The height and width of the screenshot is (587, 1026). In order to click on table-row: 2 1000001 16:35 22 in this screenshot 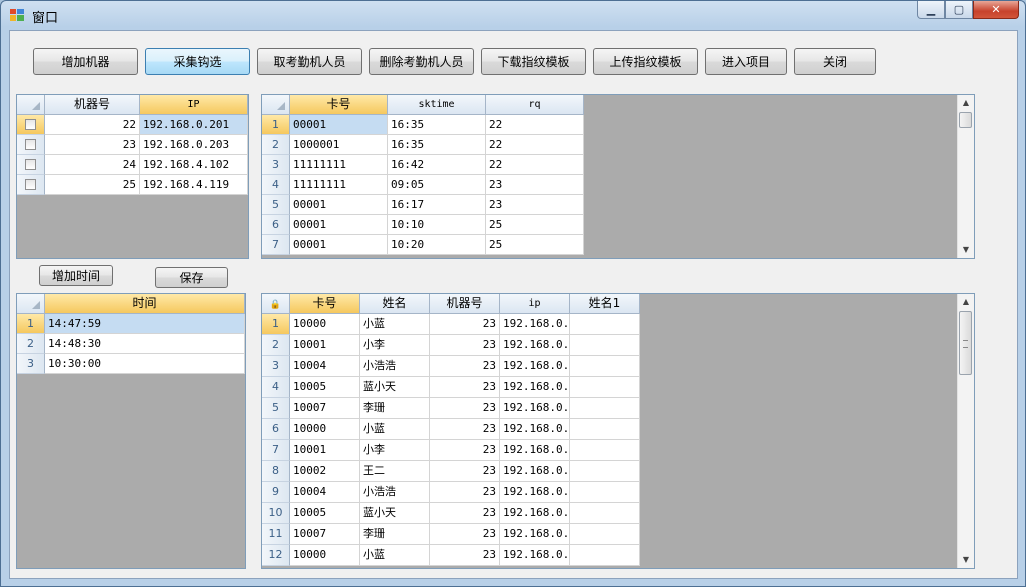, I will do `click(423, 145)`.